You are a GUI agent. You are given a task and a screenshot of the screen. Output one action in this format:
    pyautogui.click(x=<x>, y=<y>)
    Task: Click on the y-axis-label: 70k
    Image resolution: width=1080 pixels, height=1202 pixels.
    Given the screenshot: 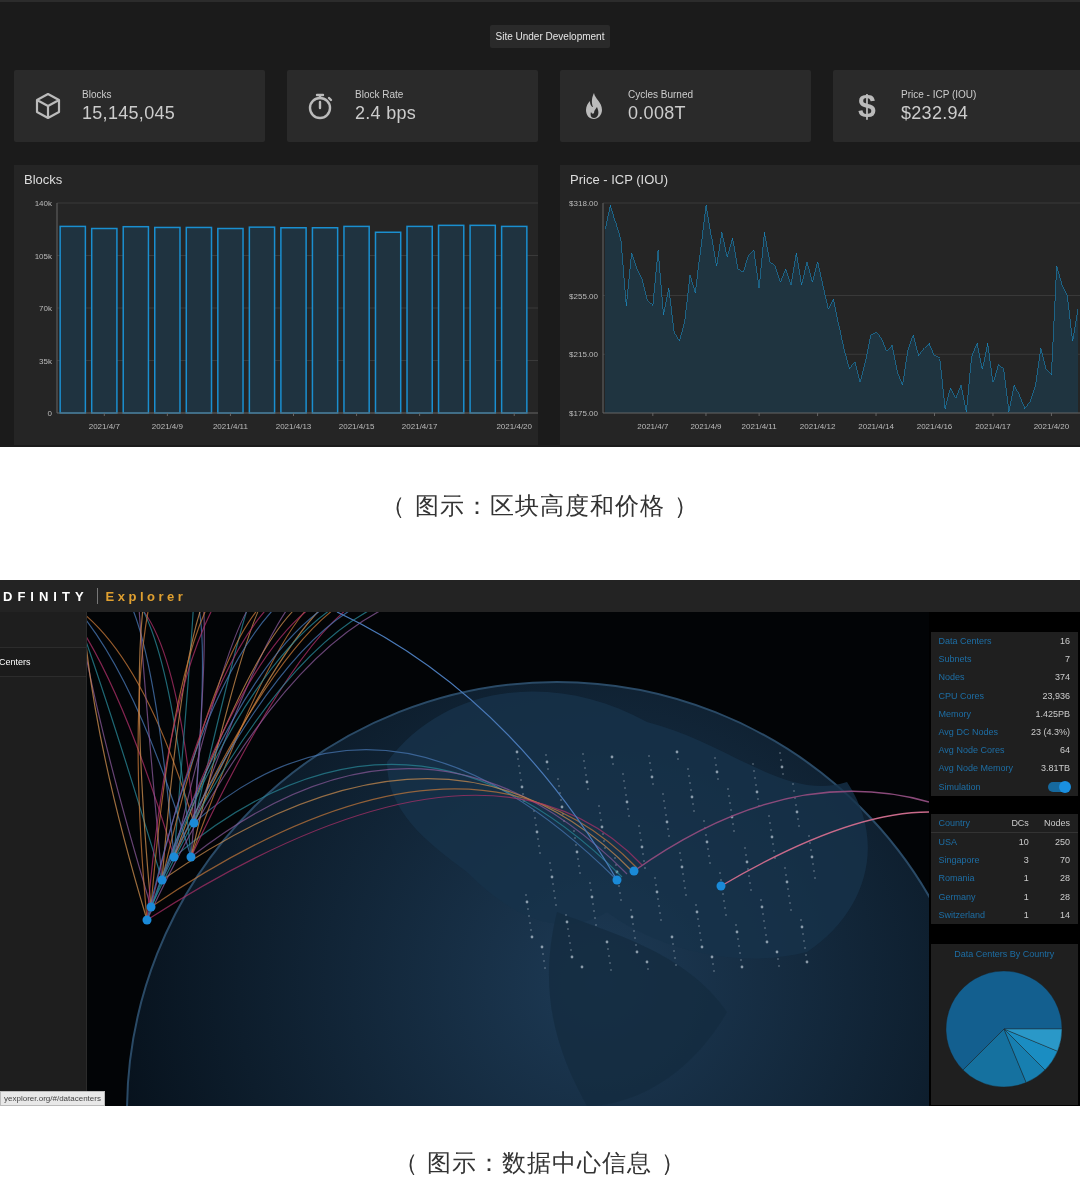 What is the action you would take?
    pyautogui.click(x=45, y=308)
    